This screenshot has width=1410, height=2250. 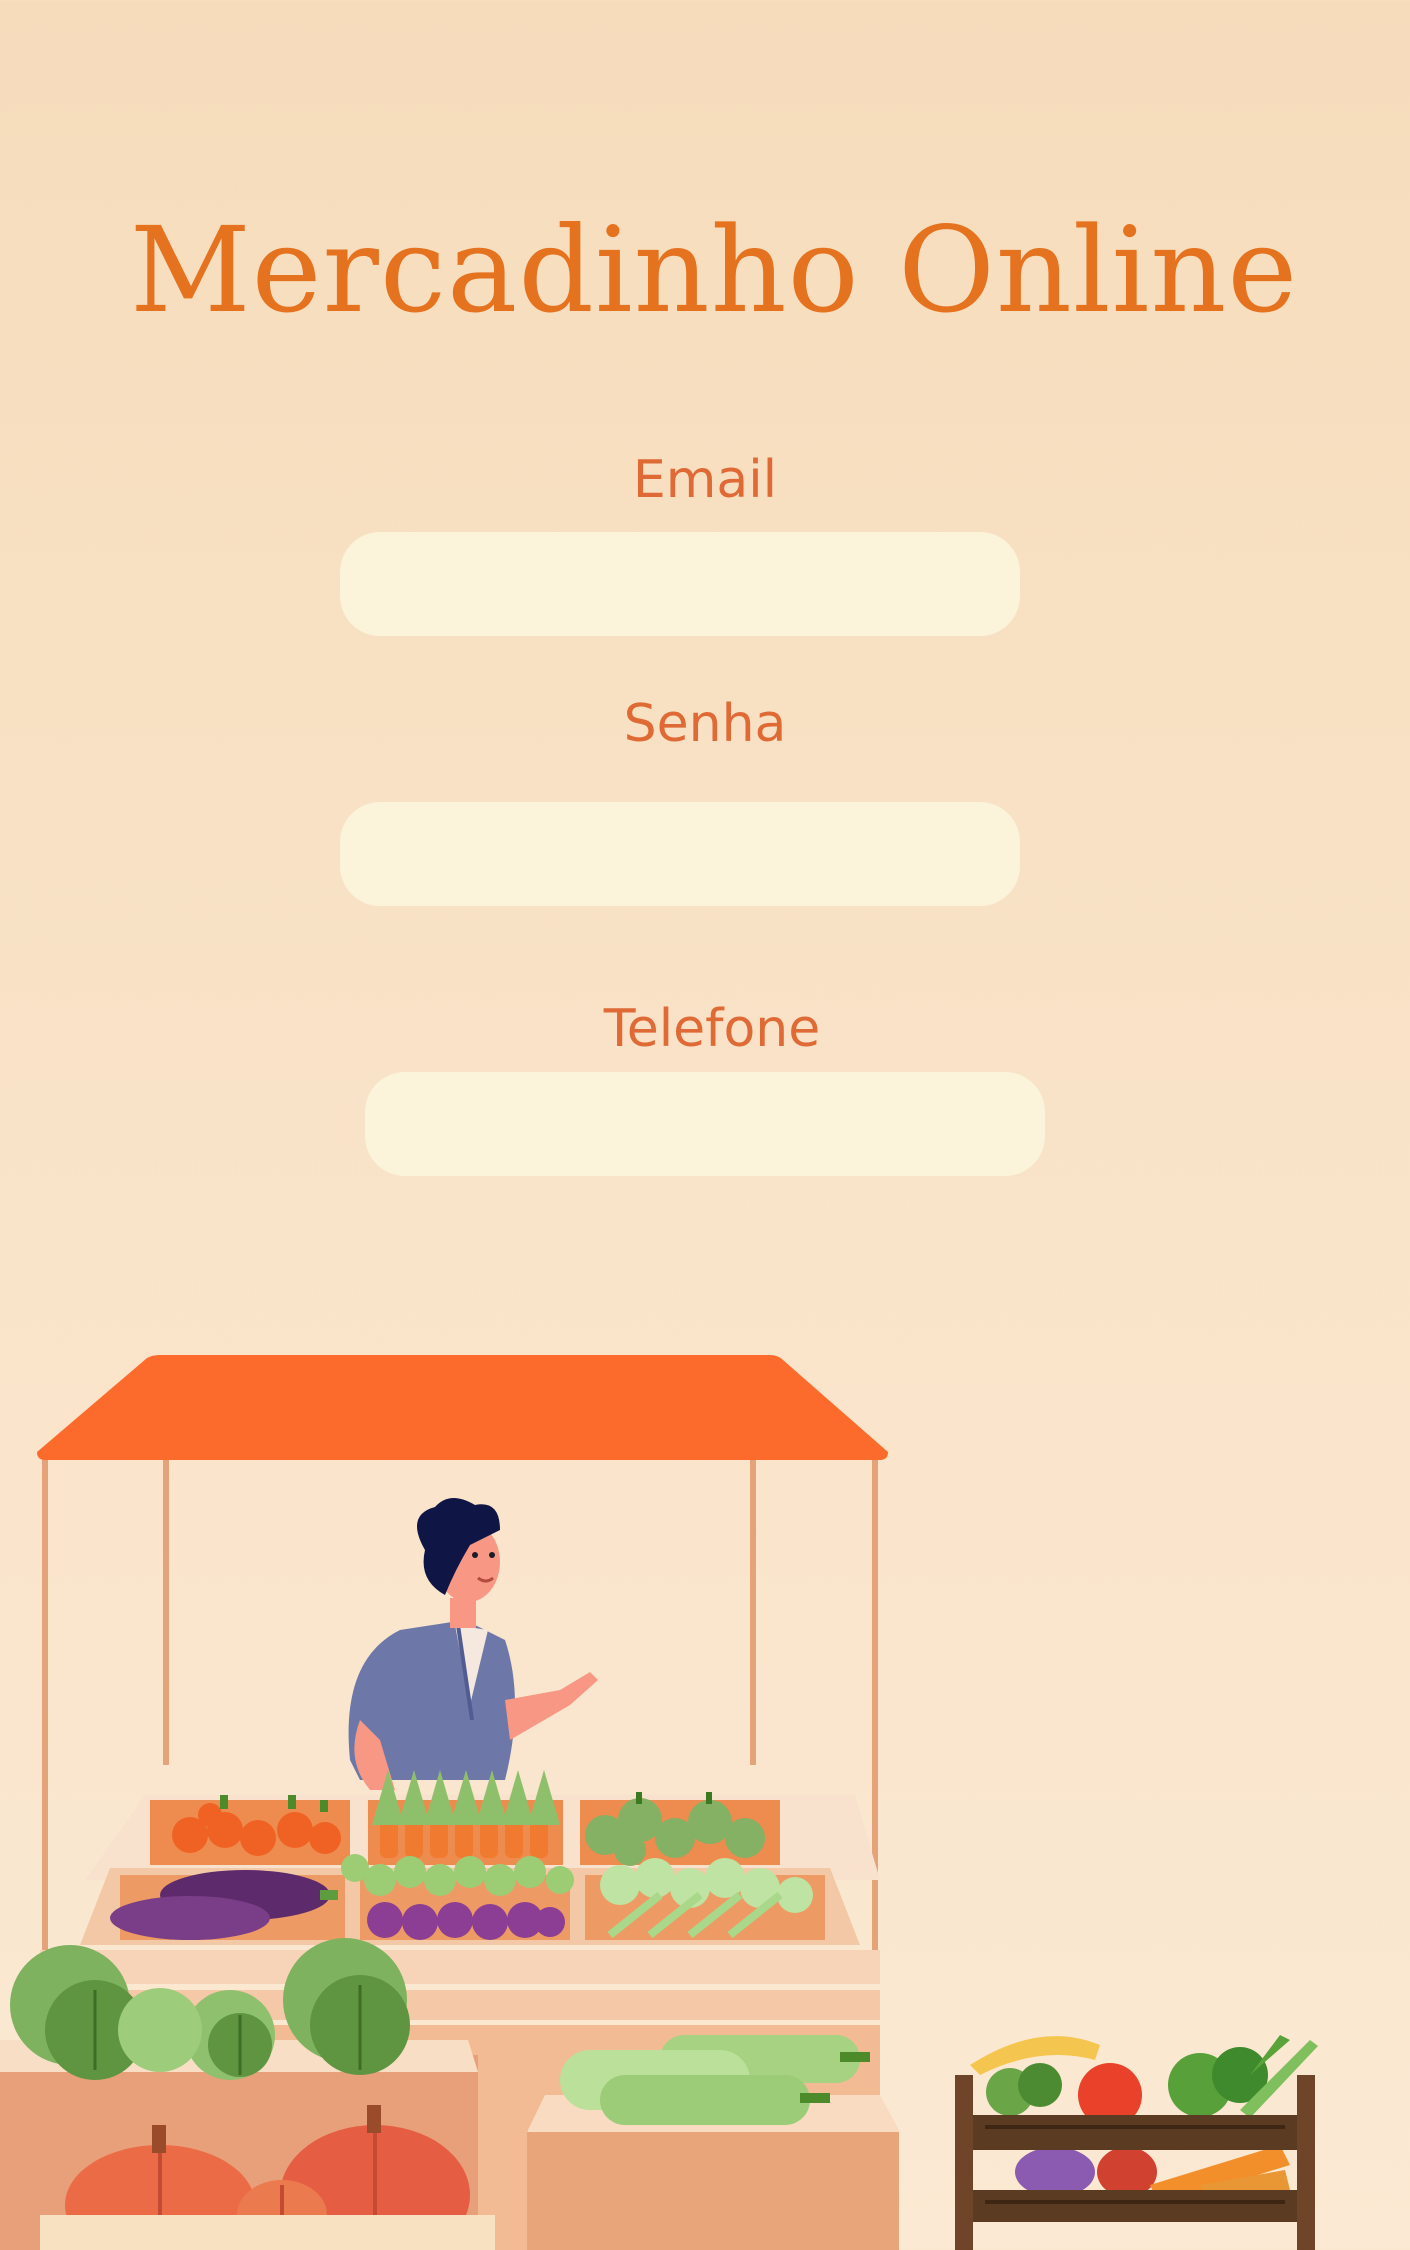 What do you see at coordinates (1136, 2142) in the screenshot?
I see `vegetable-box` at bounding box center [1136, 2142].